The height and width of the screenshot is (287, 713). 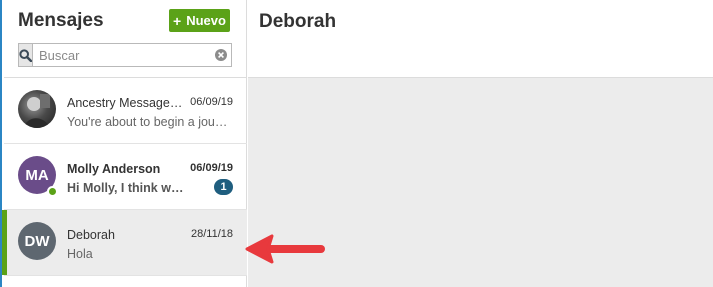 What do you see at coordinates (37, 109) in the screenshot?
I see `avatar` at bounding box center [37, 109].